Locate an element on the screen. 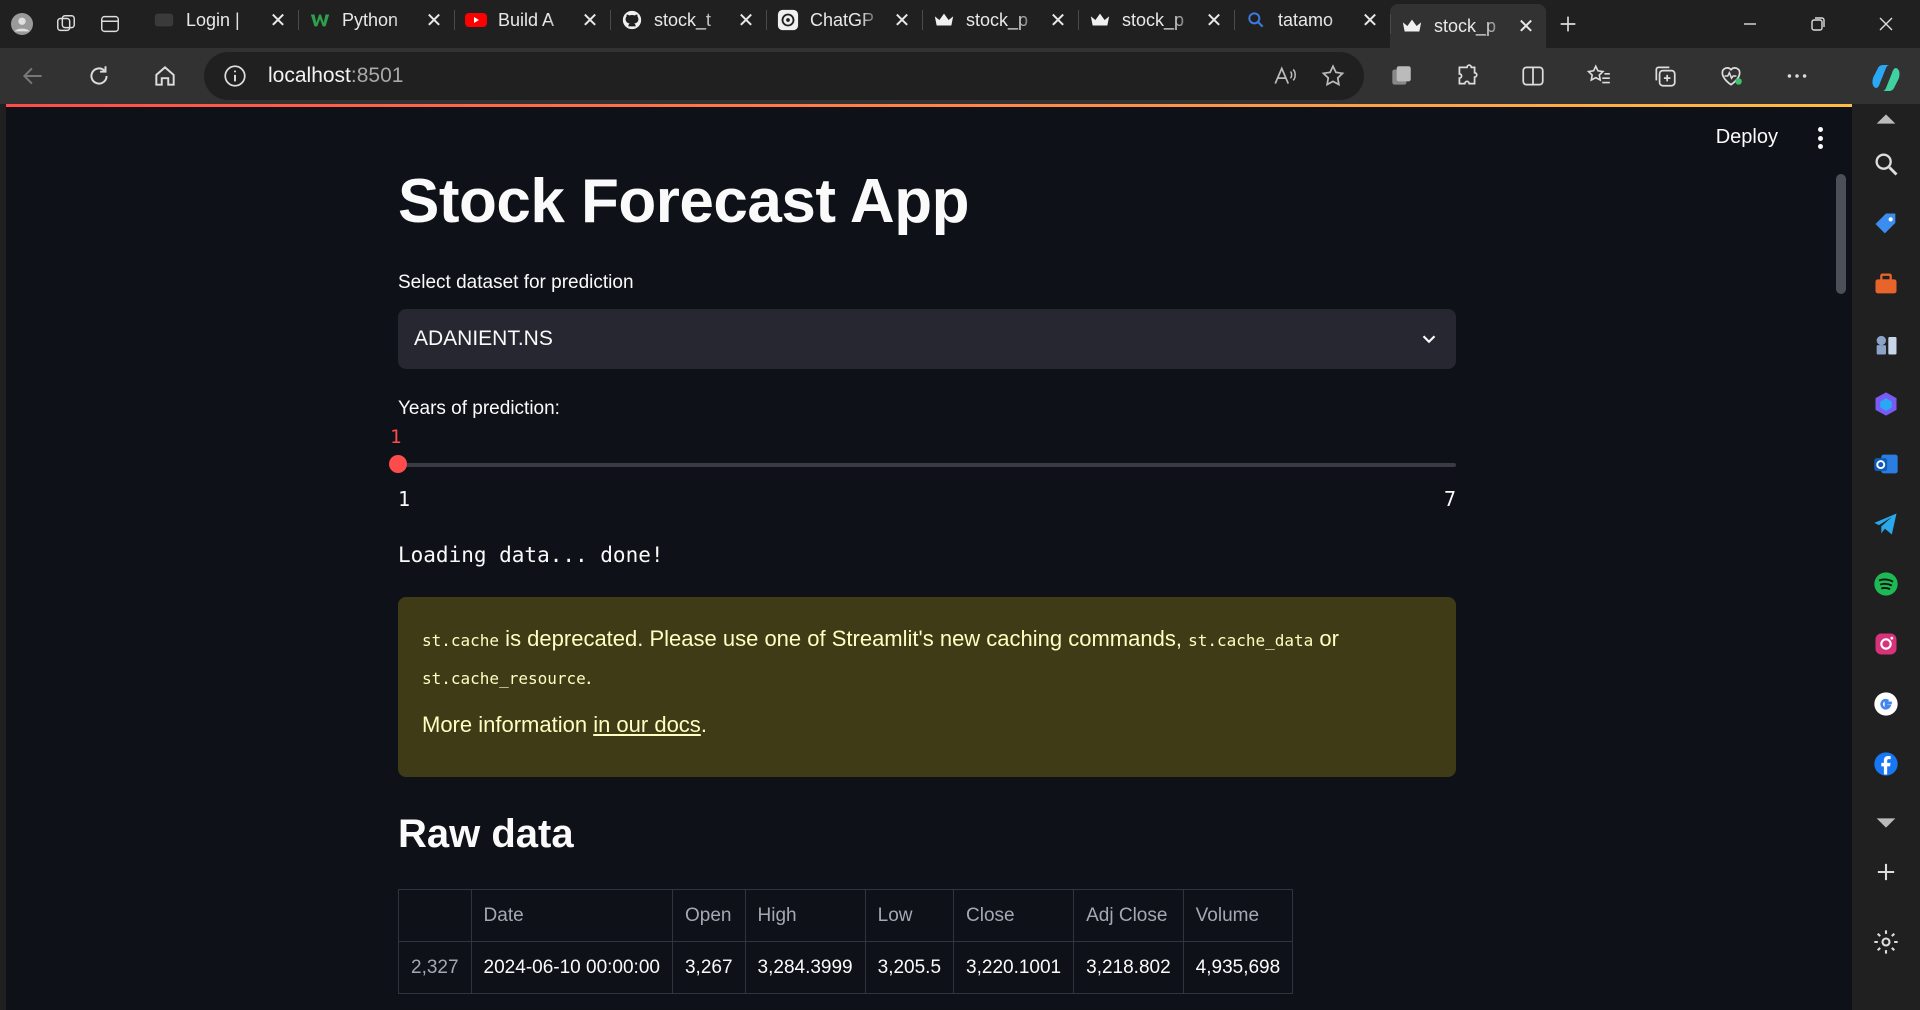 The height and width of the screenshot is (1010, 1920). browser-tab: Build A ✕ is located at coordinates (532, 20).